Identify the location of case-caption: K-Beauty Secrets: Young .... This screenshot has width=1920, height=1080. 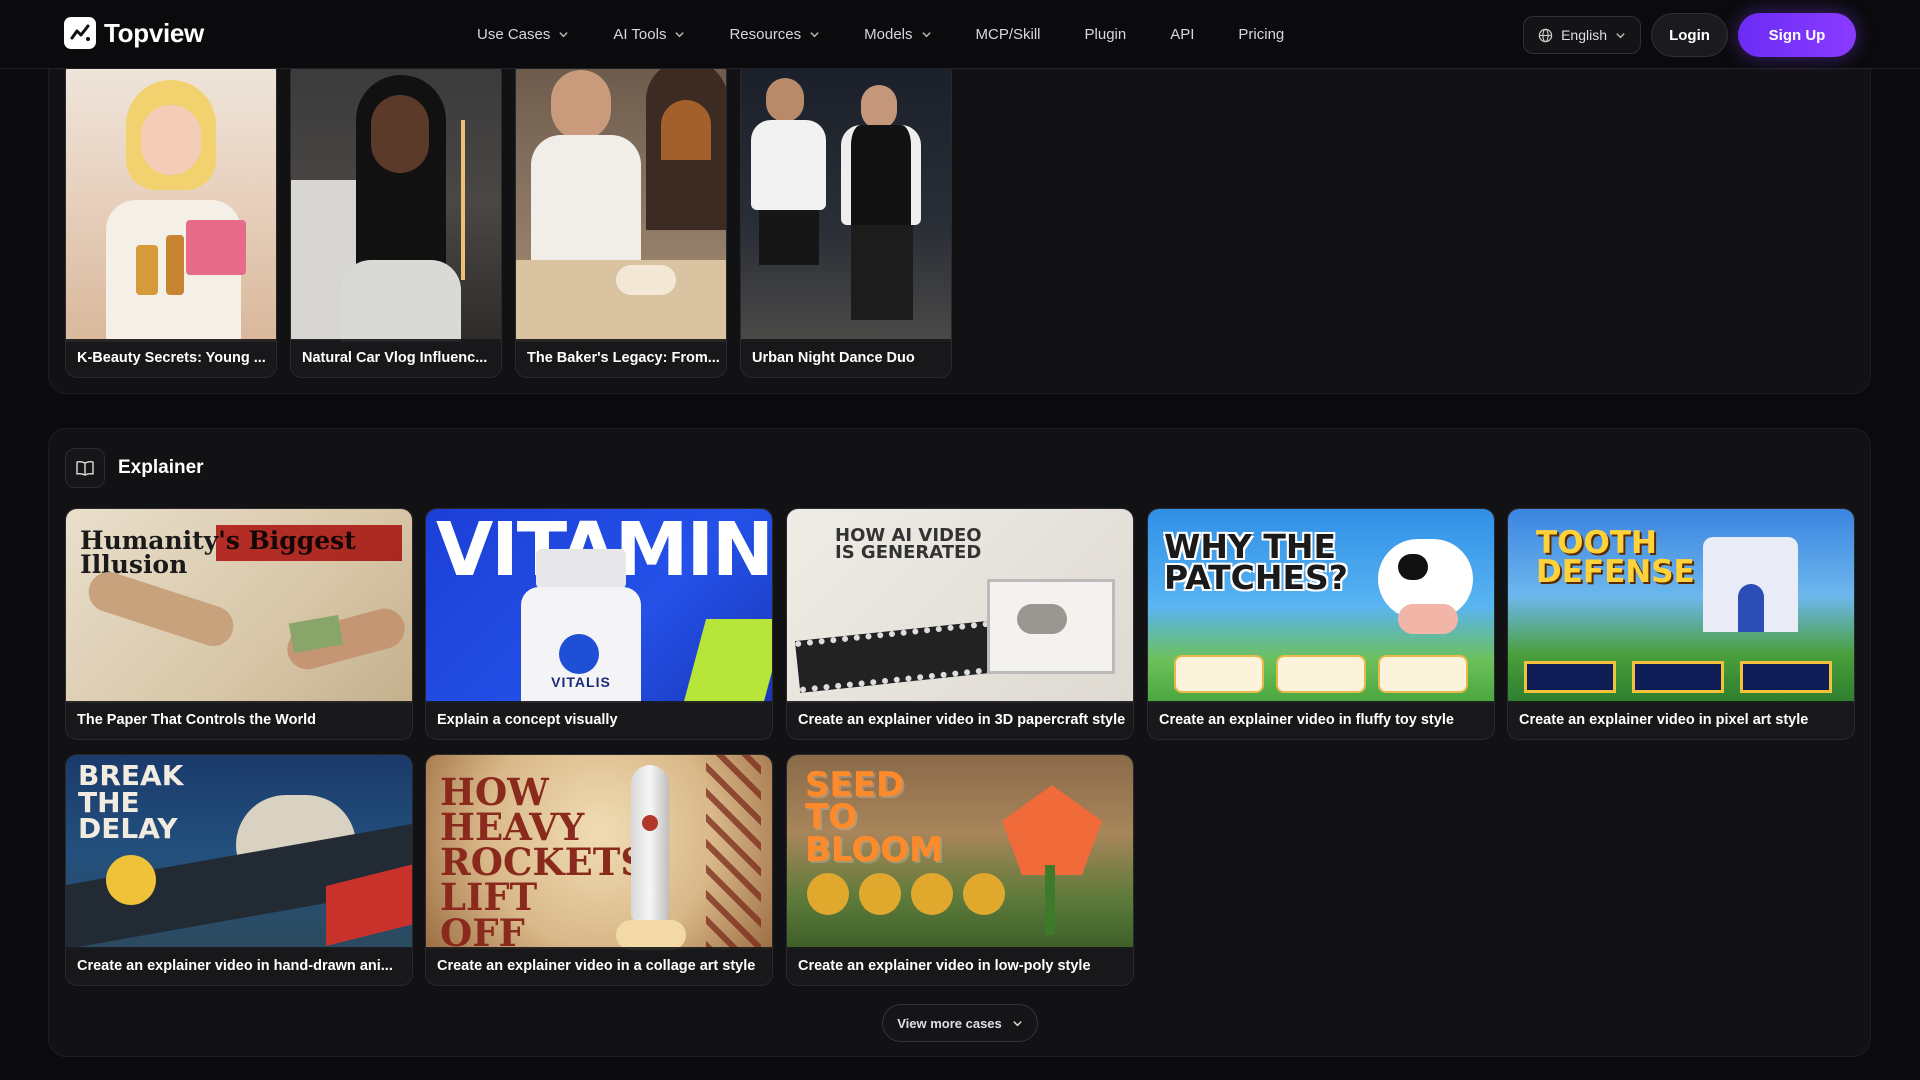
(171, 358).